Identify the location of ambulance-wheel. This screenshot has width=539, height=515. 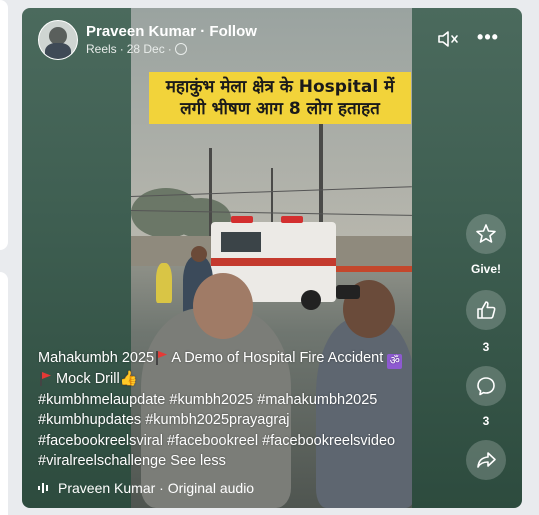
(311, 300).